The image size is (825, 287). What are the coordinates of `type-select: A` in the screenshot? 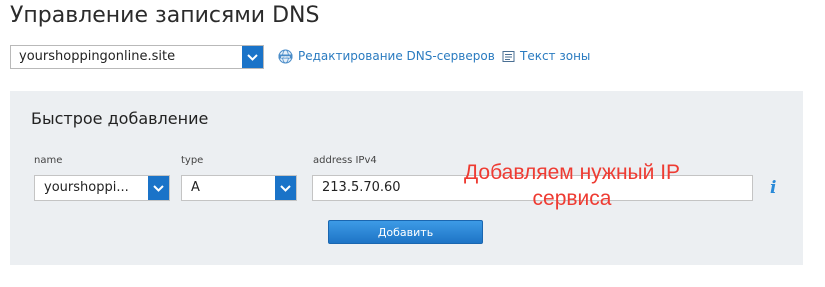 It's located at (239, 188).